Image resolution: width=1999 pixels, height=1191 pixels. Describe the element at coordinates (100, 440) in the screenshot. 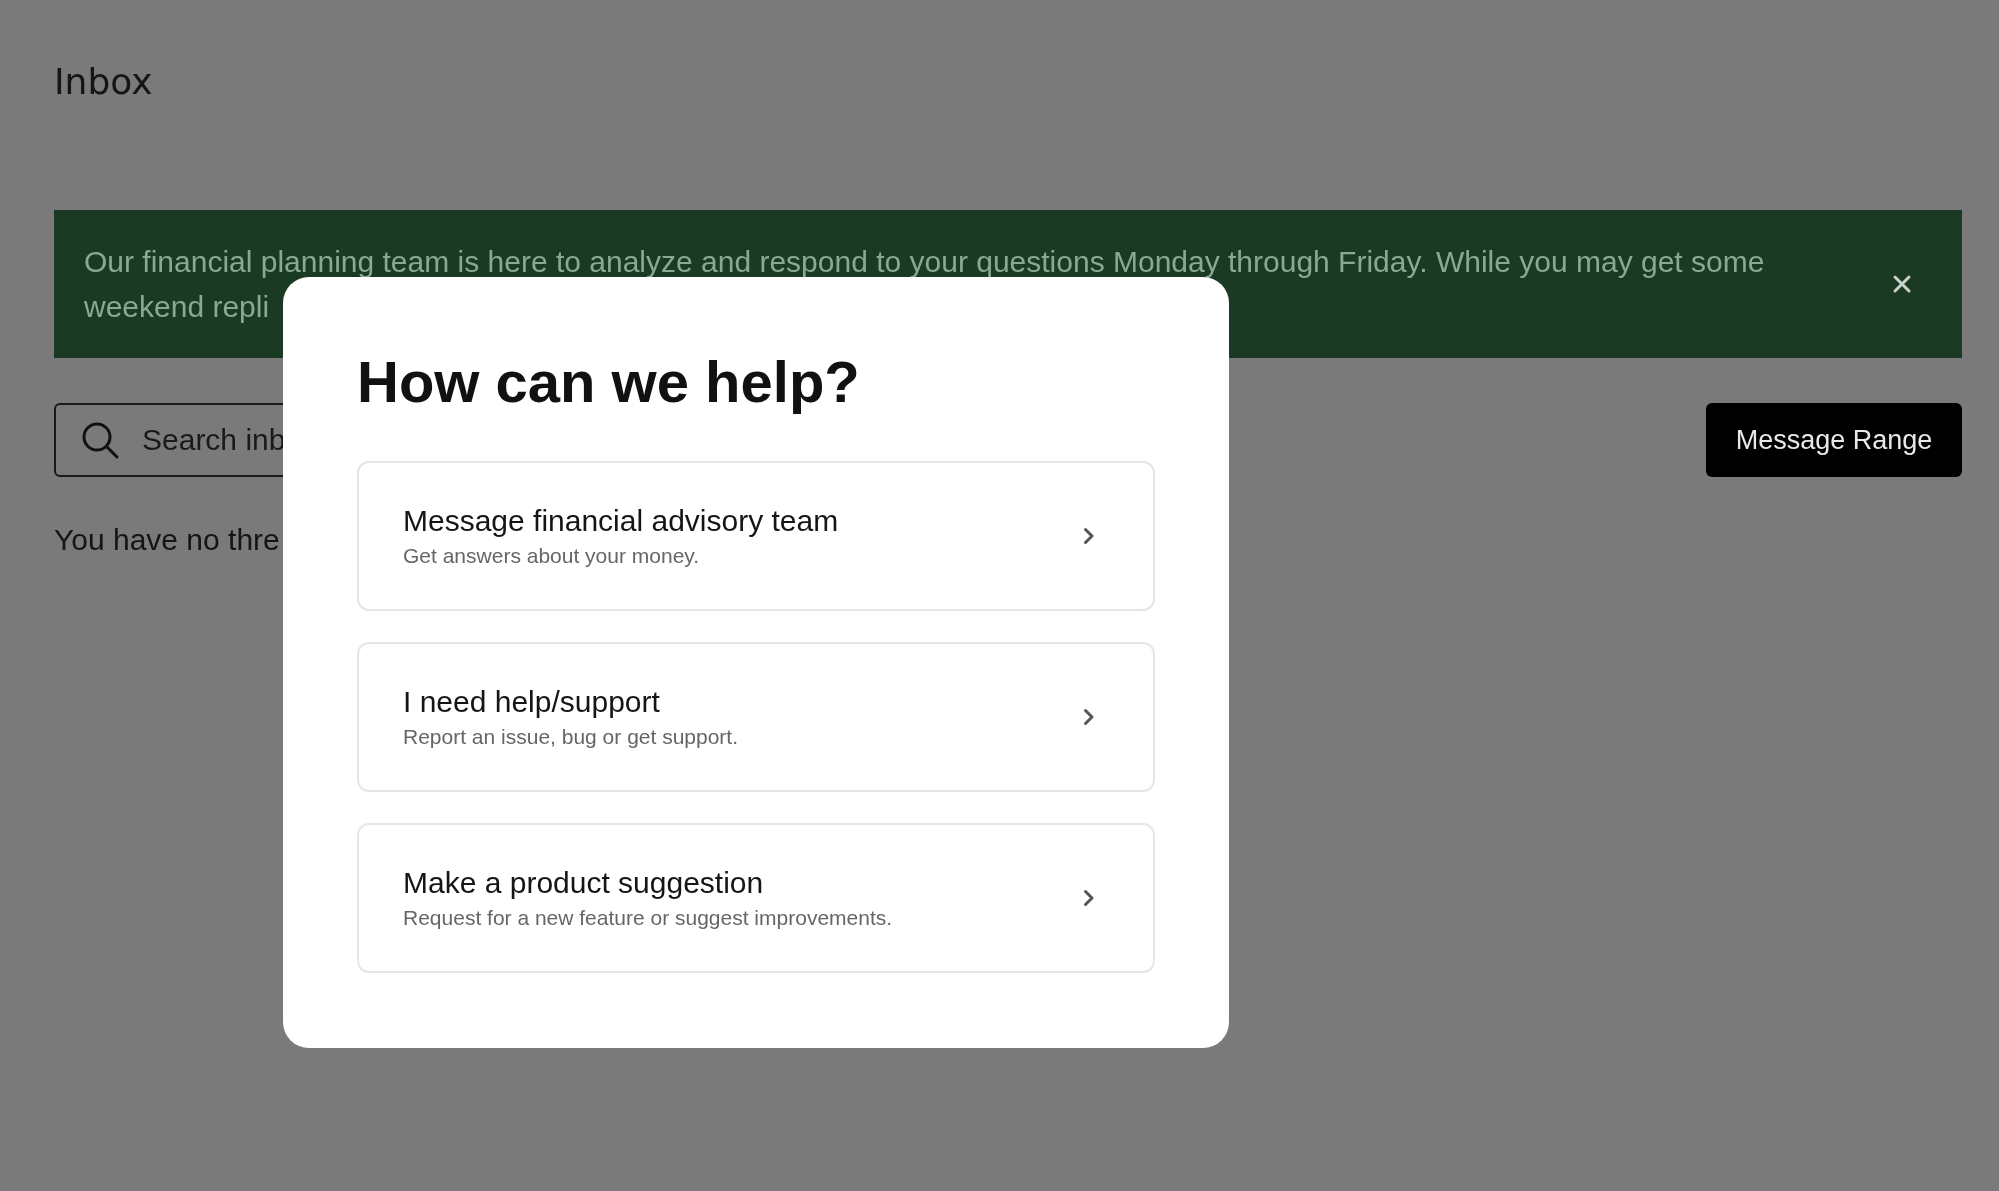

I see `search-icon` at that location.